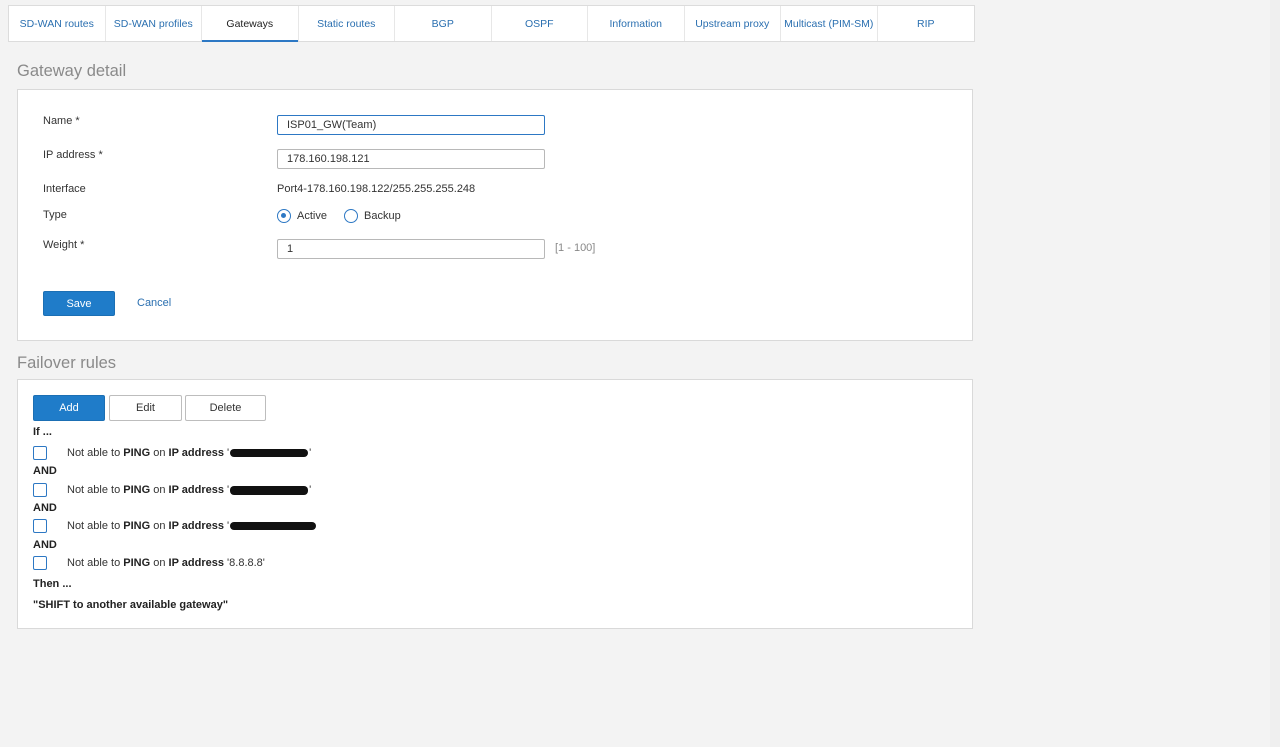  Describe the element at coordinates (382, 216) in the screenshot. I see `type-backup-label: Backup` at that location.